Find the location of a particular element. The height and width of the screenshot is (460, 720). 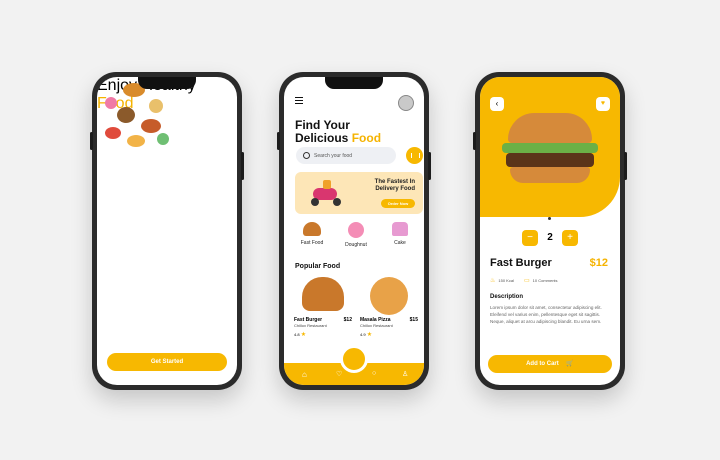

fire-icon: ♨ is located at coordinates (493, 281).